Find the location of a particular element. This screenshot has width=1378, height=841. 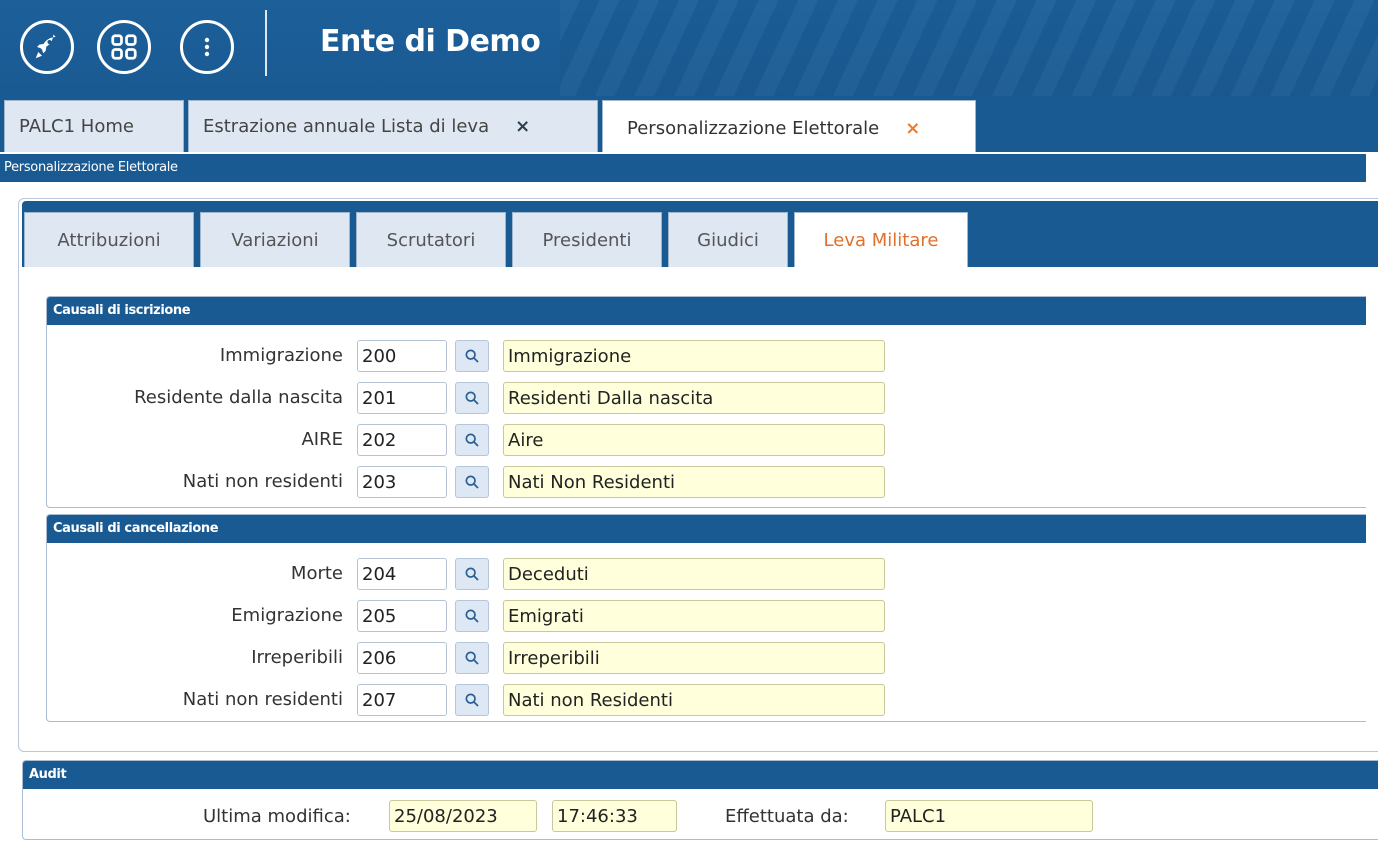

subtab-label: Scrutatori is located at coordinates (431, 240).